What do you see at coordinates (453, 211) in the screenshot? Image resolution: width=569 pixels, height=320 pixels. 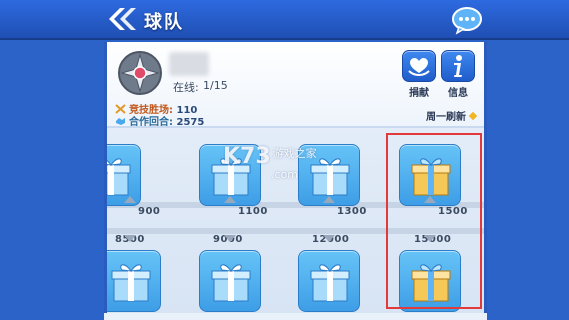 I see `reward-threshold: 1500` at bounding box center [453, 211].